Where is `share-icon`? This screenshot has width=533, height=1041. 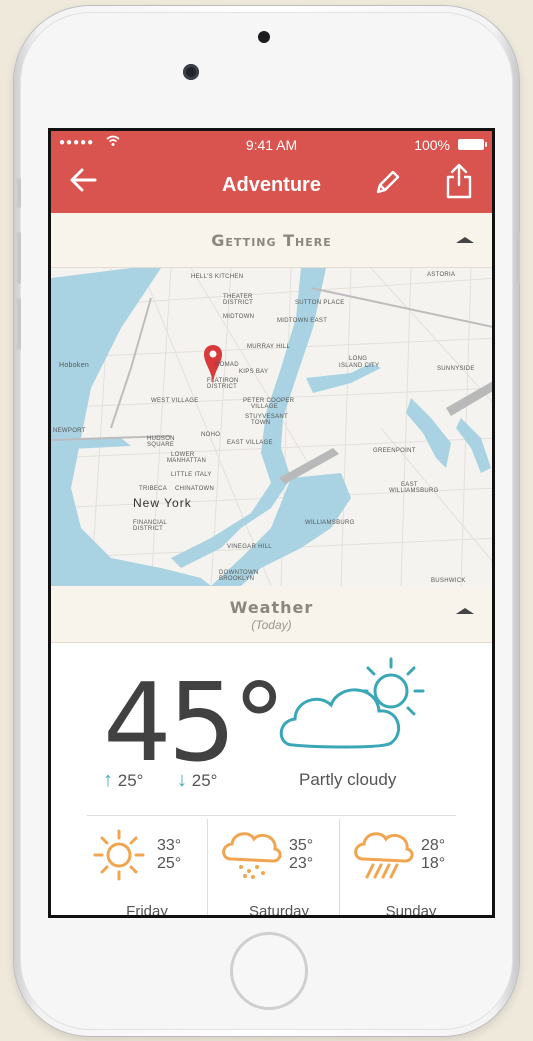 share-icon is located at coordinates (459, 183).